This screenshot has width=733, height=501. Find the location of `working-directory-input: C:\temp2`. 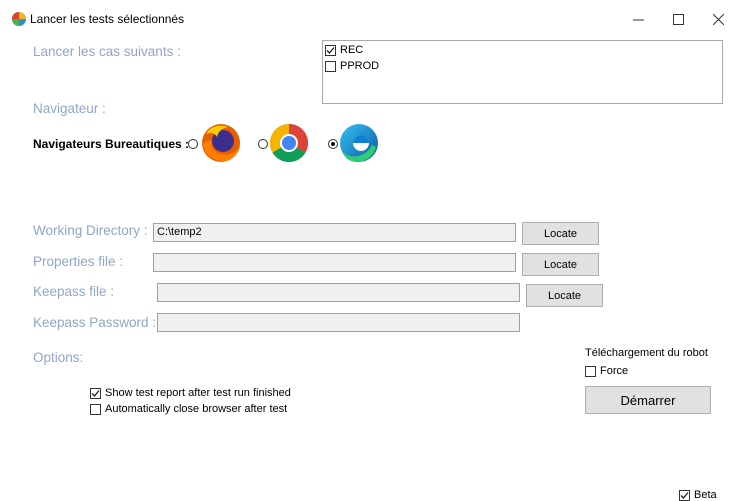

working-directory-input: C:\temp2 is located at coordinates (334, 232).